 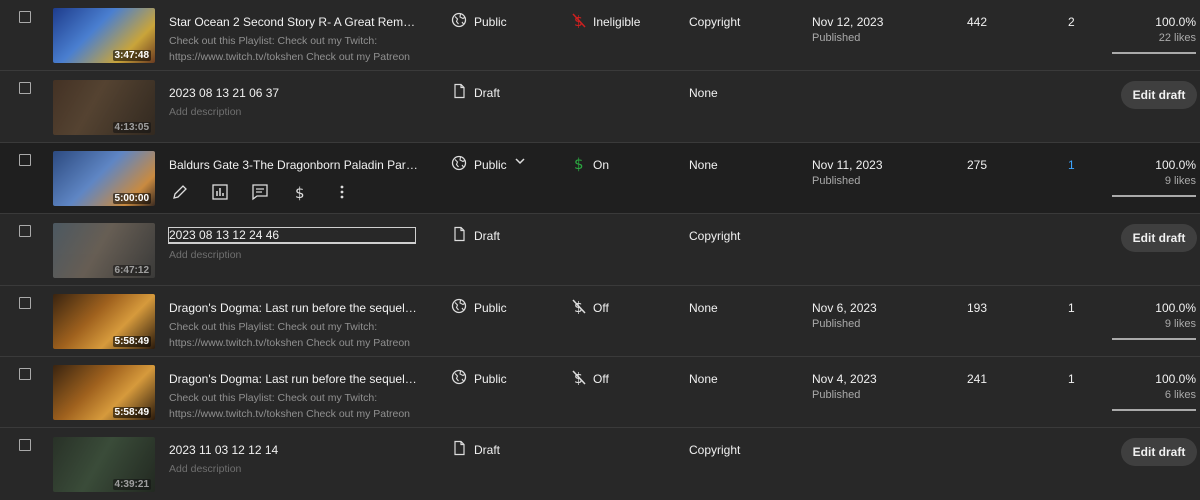 What do you see at coordinates (601, 165) in the screenshot?
I see `monetization-label: On` at bounding box center [601, 165].